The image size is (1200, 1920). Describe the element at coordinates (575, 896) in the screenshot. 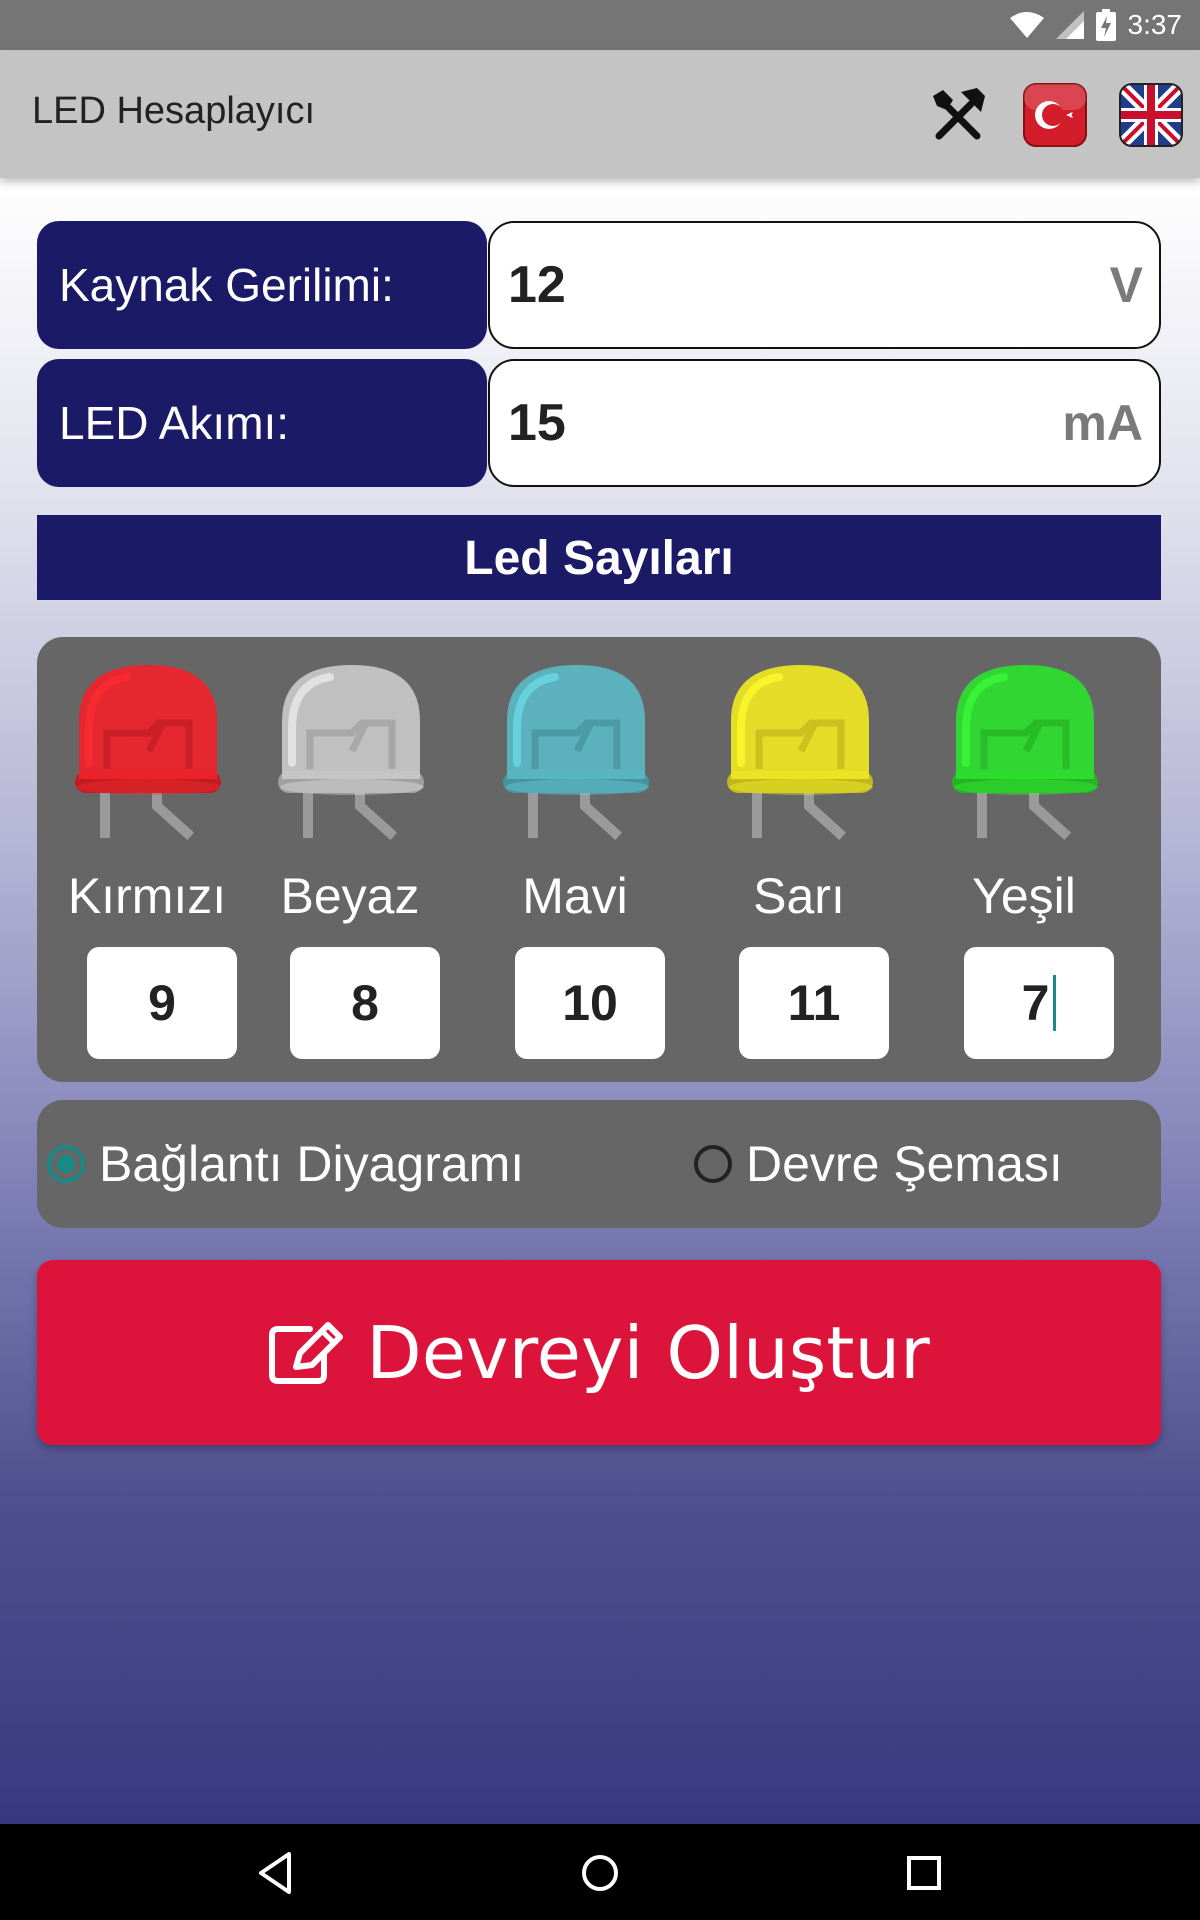

I see `led-name-blue: Mavi` at that location.